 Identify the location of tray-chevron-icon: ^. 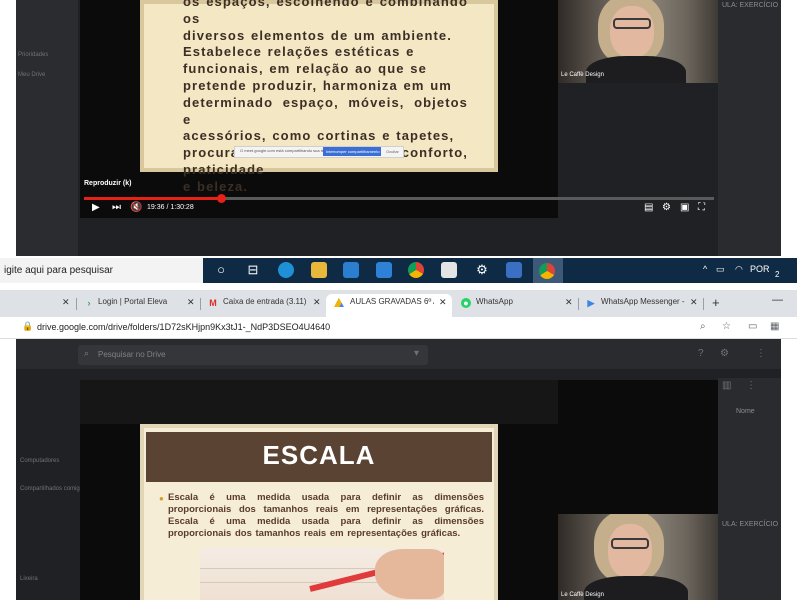
(705, 269).